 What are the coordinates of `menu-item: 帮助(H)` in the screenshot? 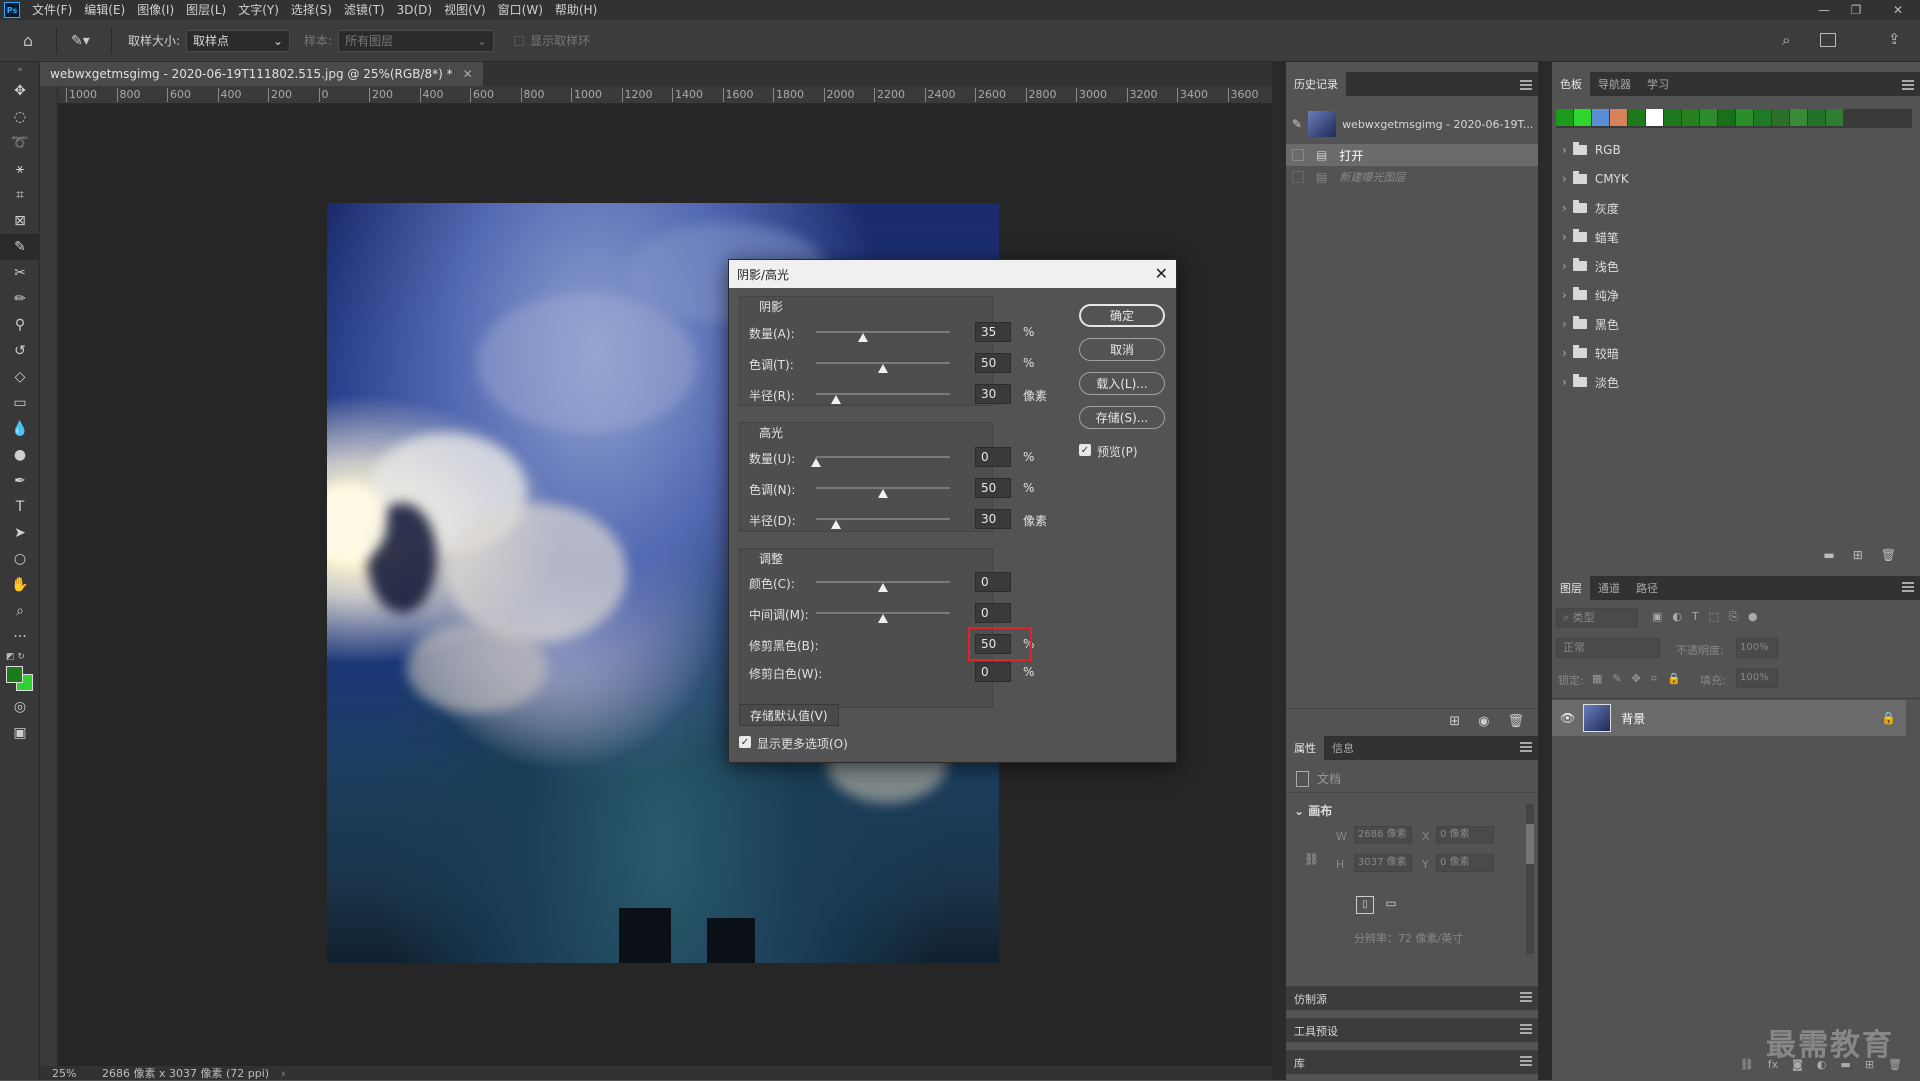 It's located at (576, 10).